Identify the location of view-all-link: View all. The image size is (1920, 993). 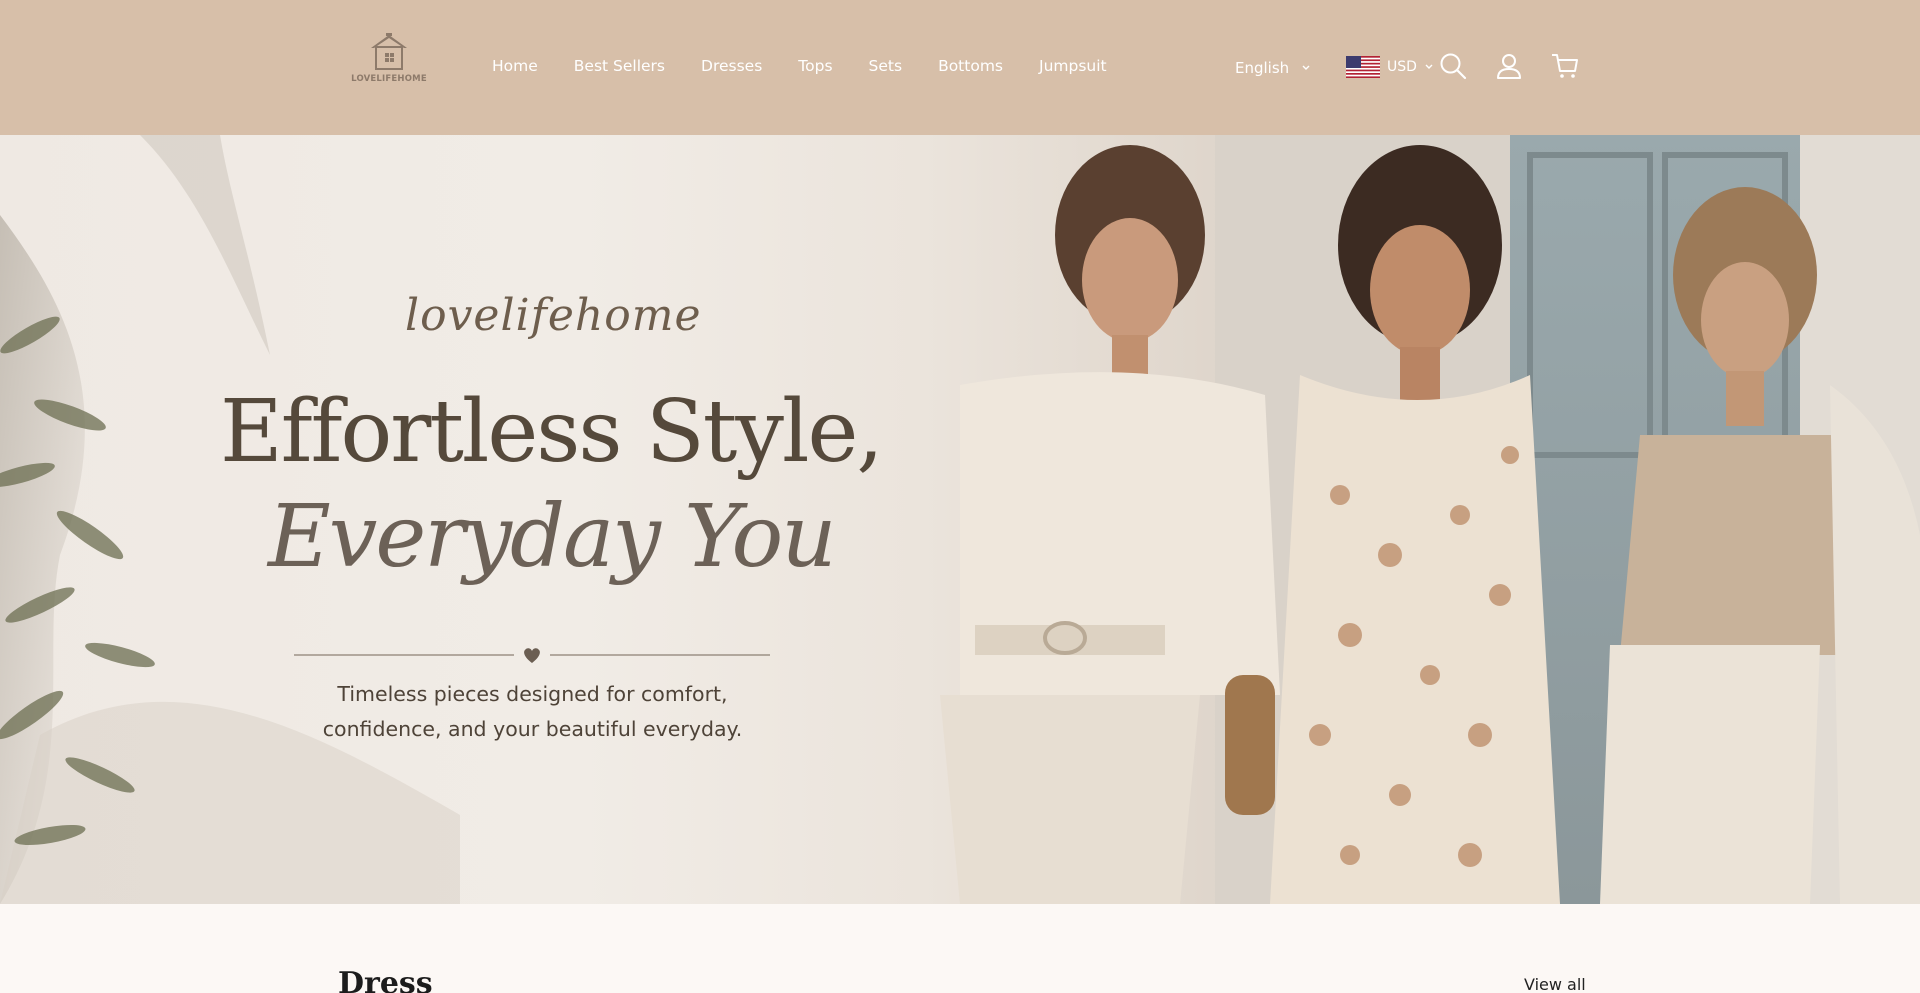
(1555, 984).